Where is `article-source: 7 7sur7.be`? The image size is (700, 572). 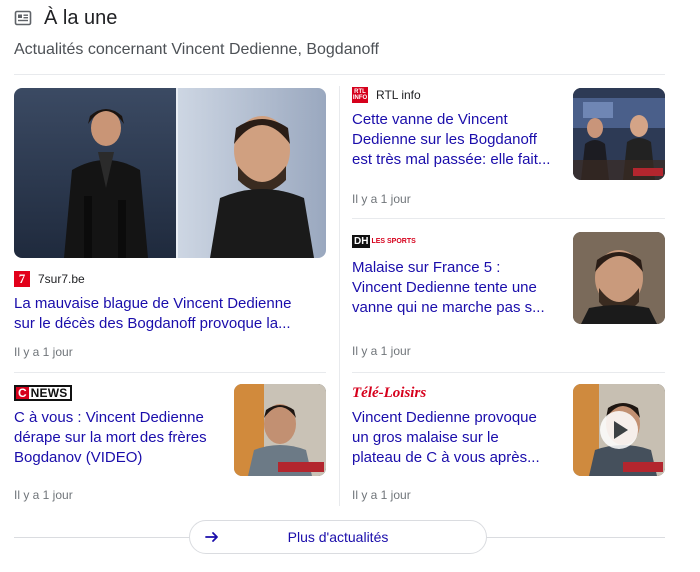 article-source: 7 7sur7.be is located at coordinates (49, 279).